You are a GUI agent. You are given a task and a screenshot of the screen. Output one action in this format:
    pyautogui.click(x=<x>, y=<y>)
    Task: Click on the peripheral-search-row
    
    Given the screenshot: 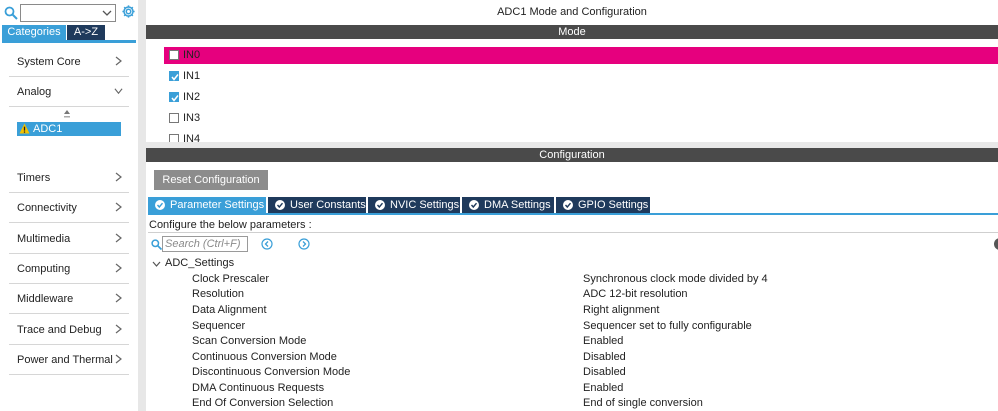 What is the action you would take?
    pyautogui.click(x=70, y=13)
    